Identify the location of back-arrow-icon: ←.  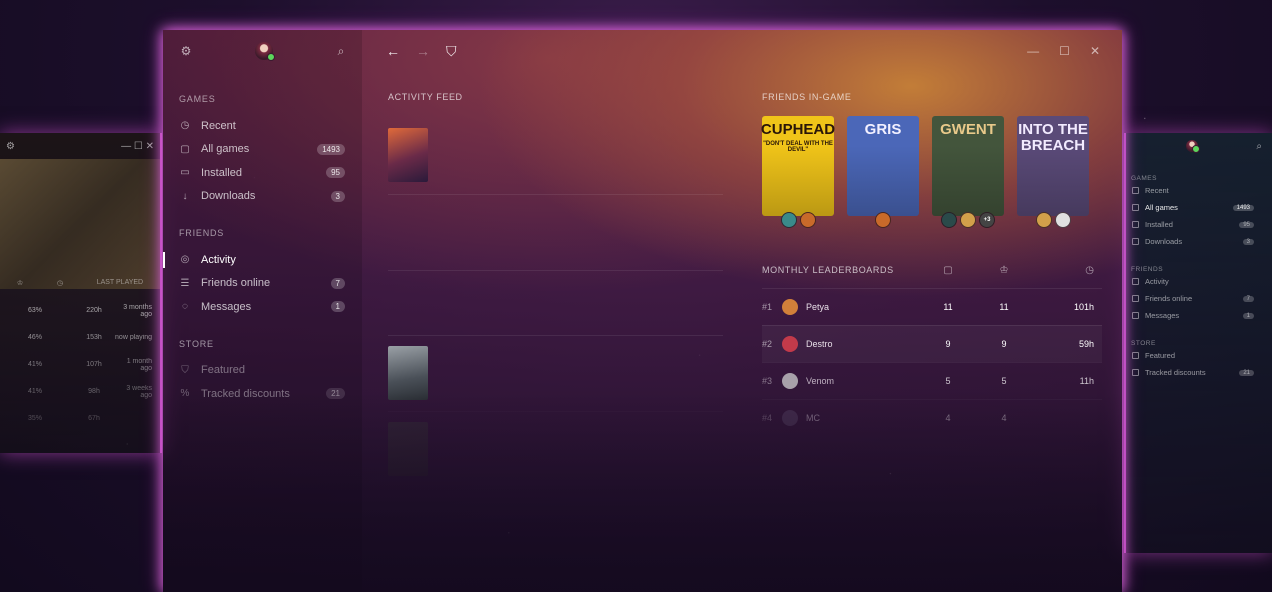
(393, 51).